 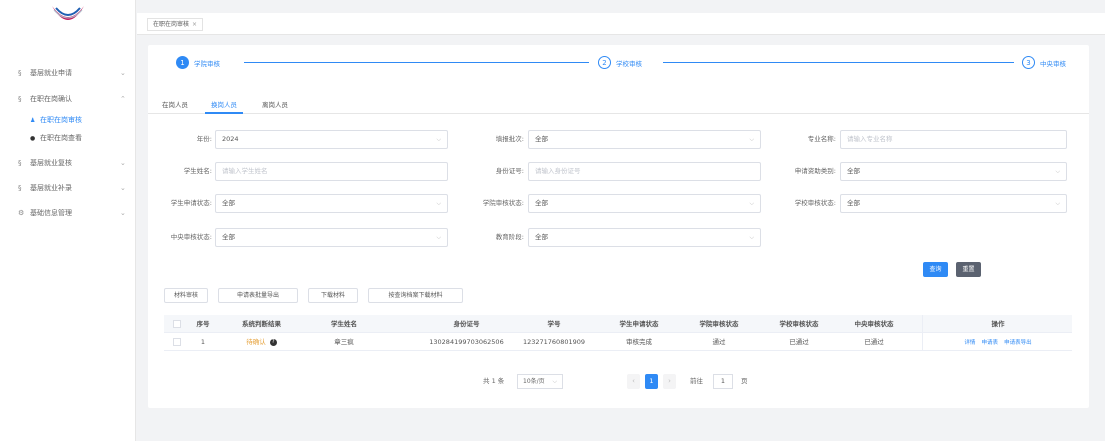 I want to click on sidebar-item-basic-recheck: § 基层就业复核 ⌄, so click(x=68, y=163).